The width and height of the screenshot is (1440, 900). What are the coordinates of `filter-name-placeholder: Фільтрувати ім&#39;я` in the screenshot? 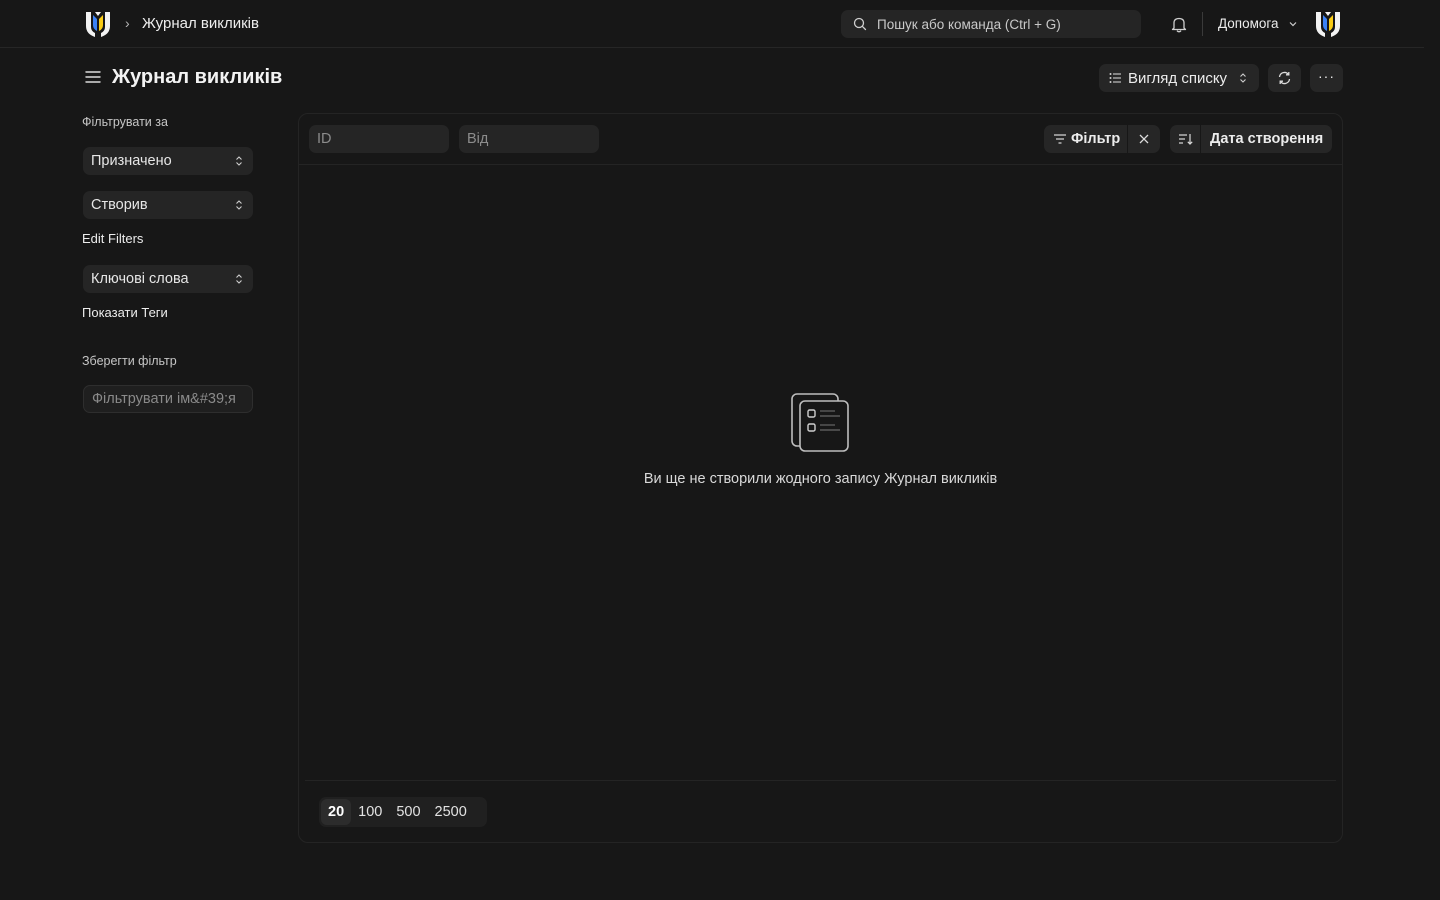 It's located at (164, 399).